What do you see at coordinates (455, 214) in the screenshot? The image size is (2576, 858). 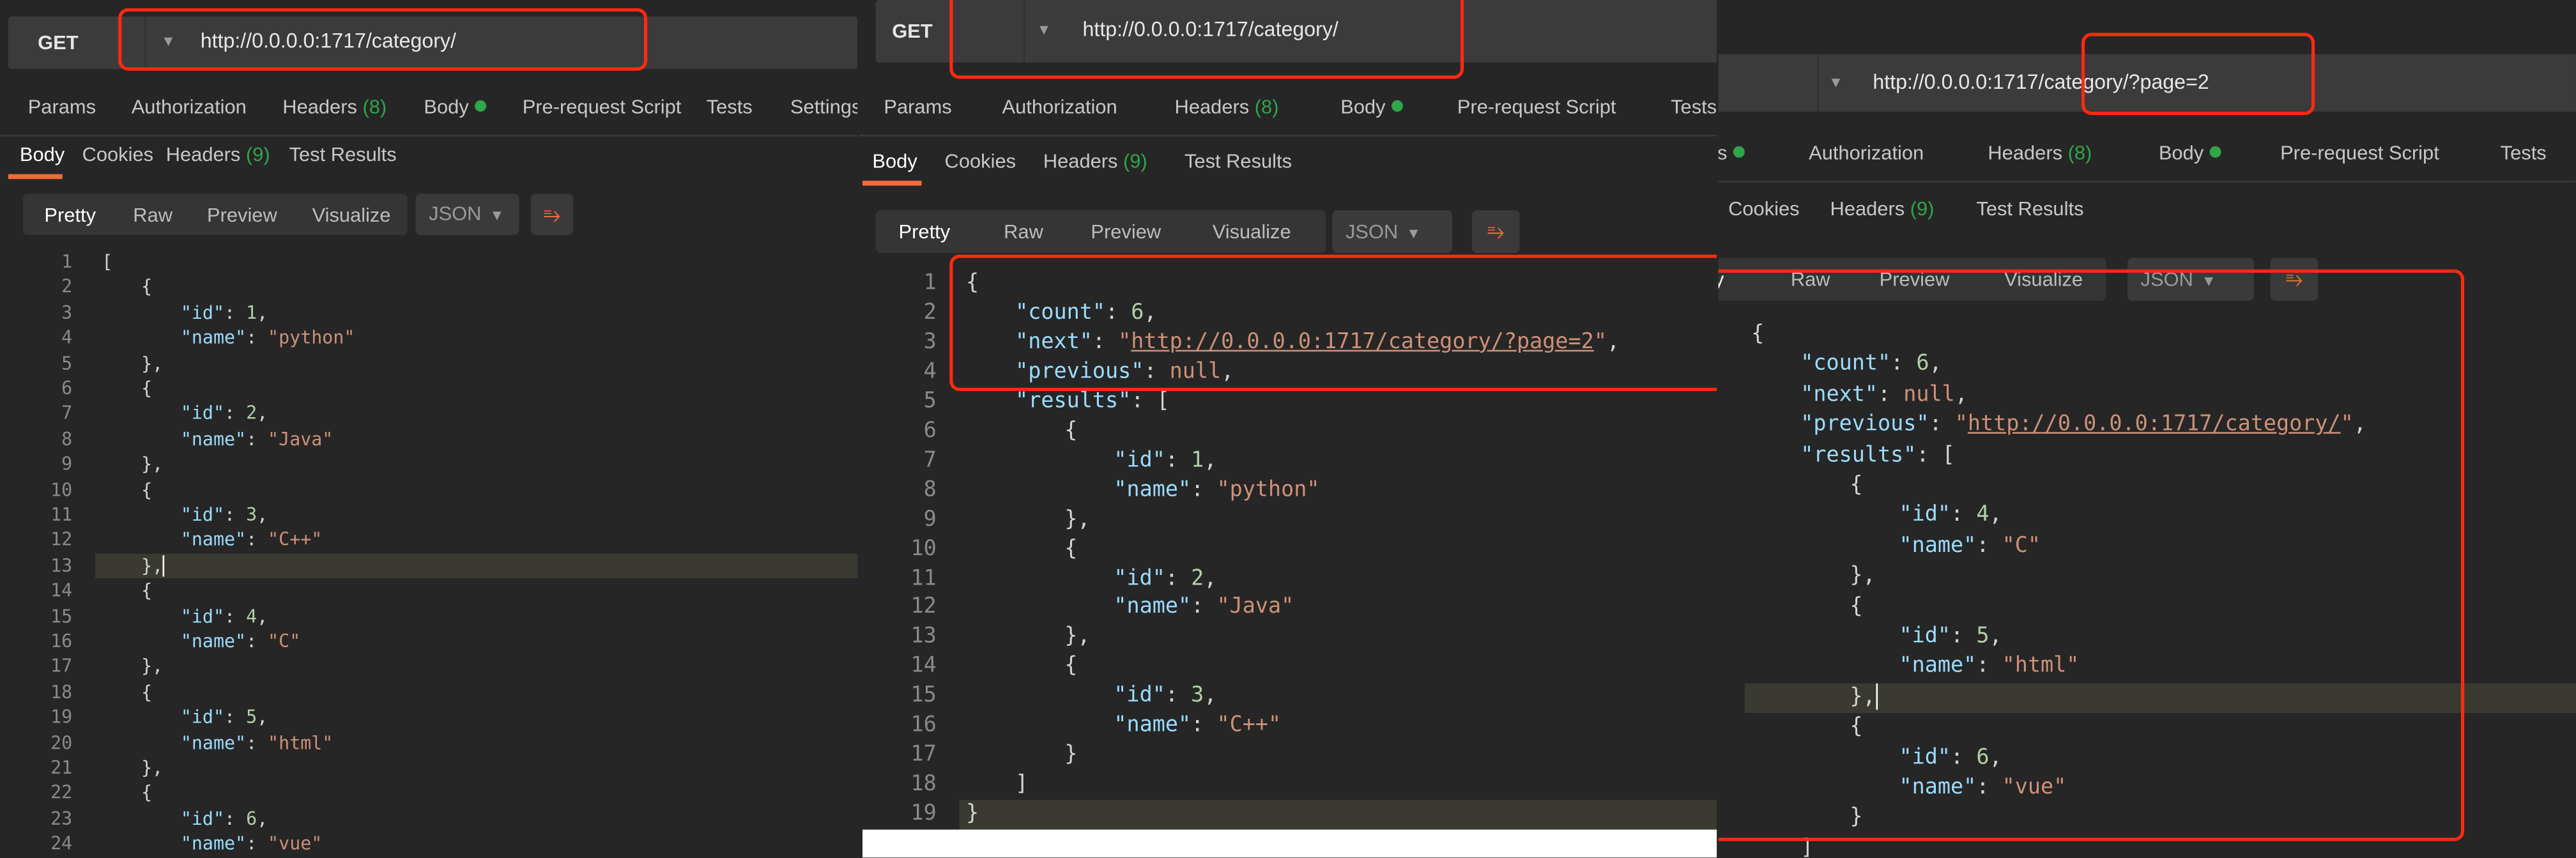 I see `format-label: JSON` at bounding box center [455, 214].